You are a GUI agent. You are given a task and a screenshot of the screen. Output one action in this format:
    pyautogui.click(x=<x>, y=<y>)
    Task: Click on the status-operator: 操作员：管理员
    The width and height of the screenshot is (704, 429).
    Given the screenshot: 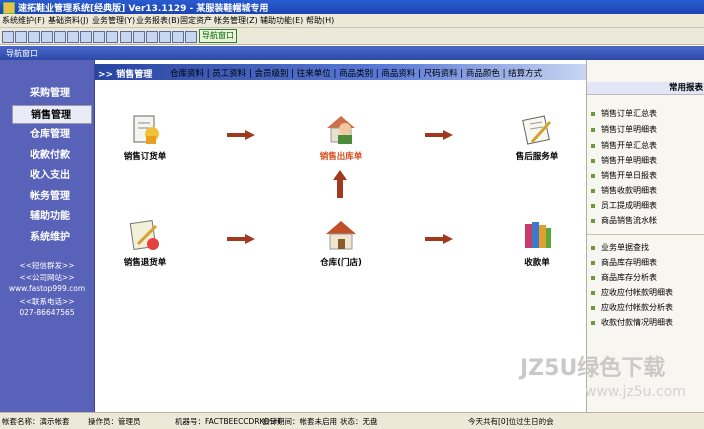 What is the action you would take?
    pyautogui.click(x=114, y=421)
    